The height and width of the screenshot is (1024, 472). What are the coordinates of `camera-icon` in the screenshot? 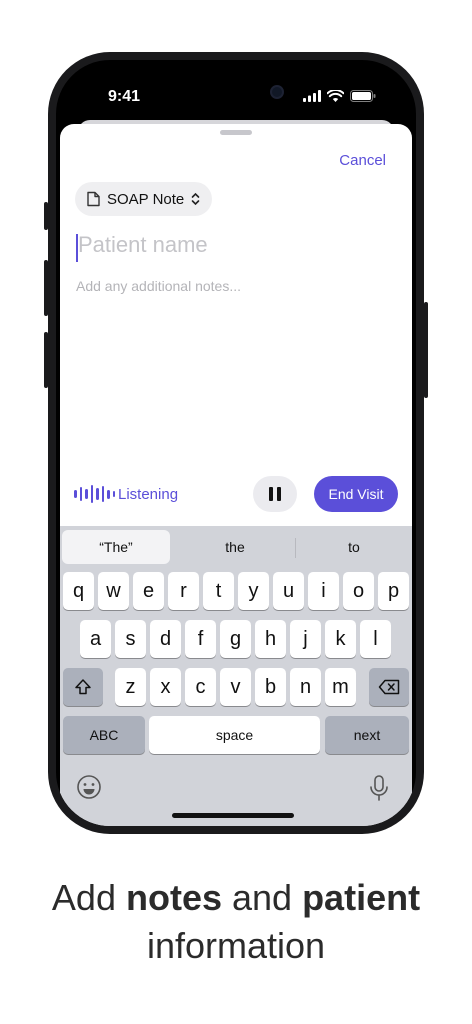 It's located at (277, 92).